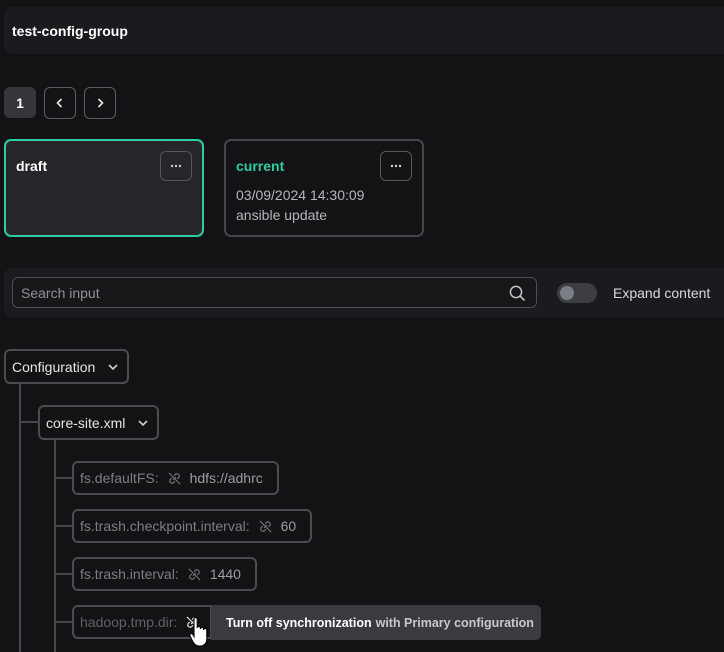 The width and height of the screenshot is (724, 652). I want to click on chevron-right-icon, so click(100, 103).